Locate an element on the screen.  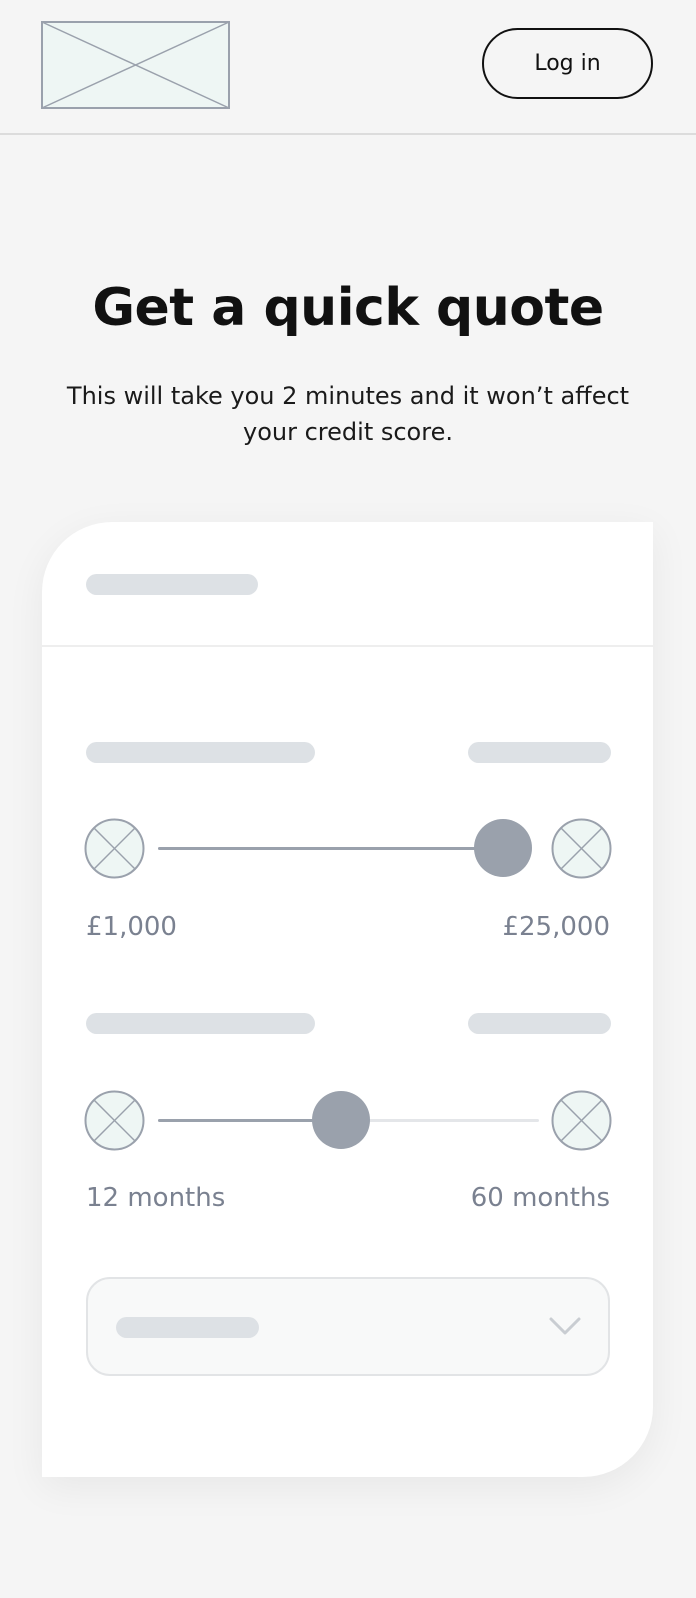
amount-decrease-icon is located at coordinates (114, 848).